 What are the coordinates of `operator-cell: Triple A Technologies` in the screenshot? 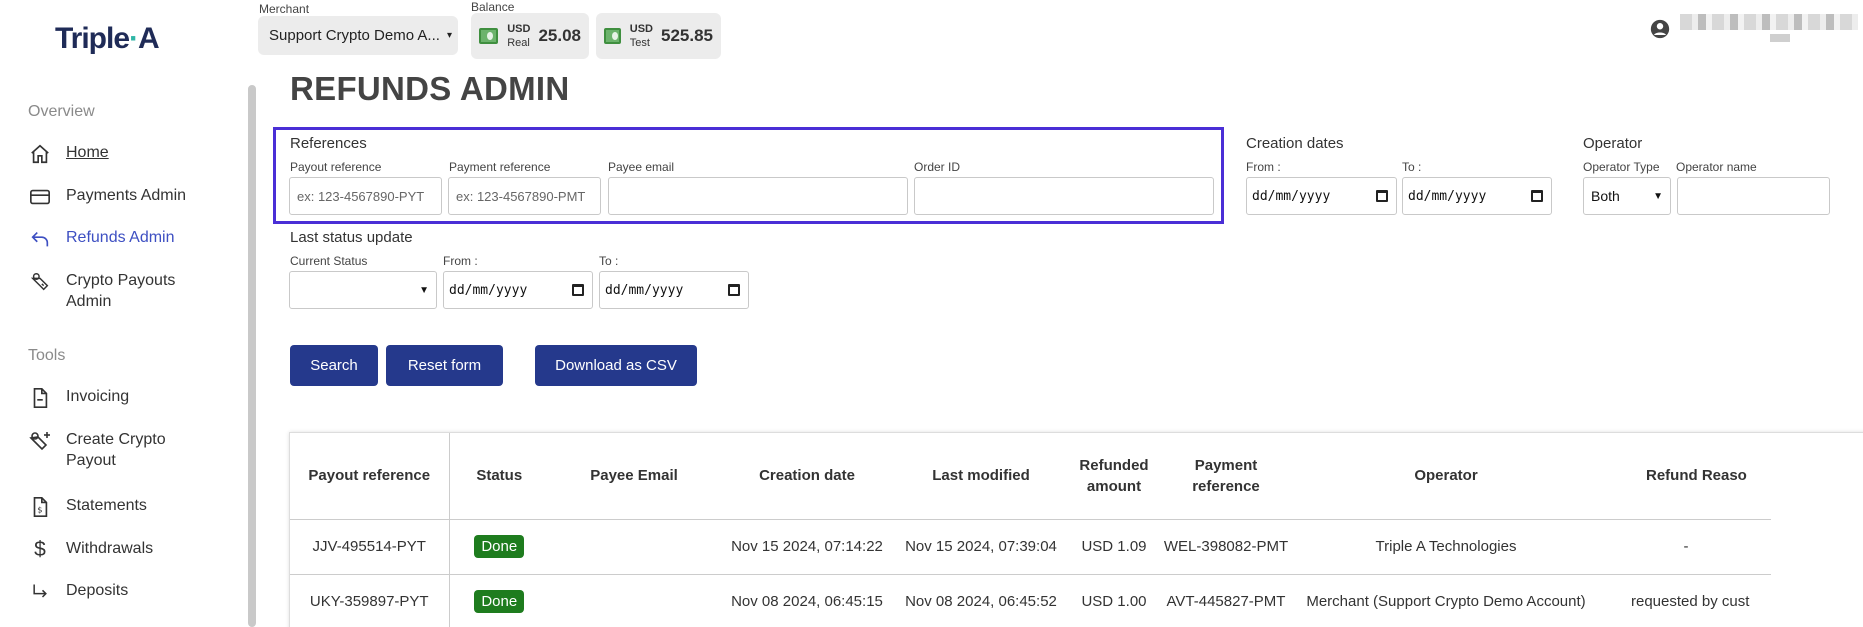 It's located at (1446, 547).